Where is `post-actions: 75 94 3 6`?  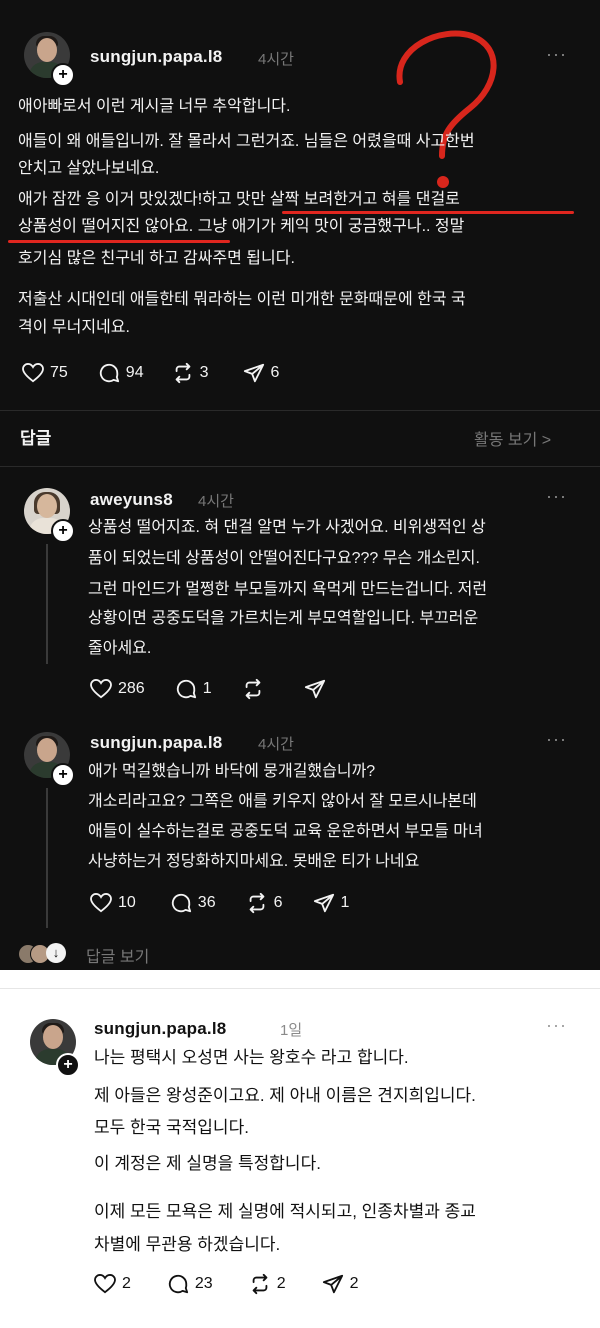 post-actions: 75 94 3 6 is located at coordinates (163, 373).